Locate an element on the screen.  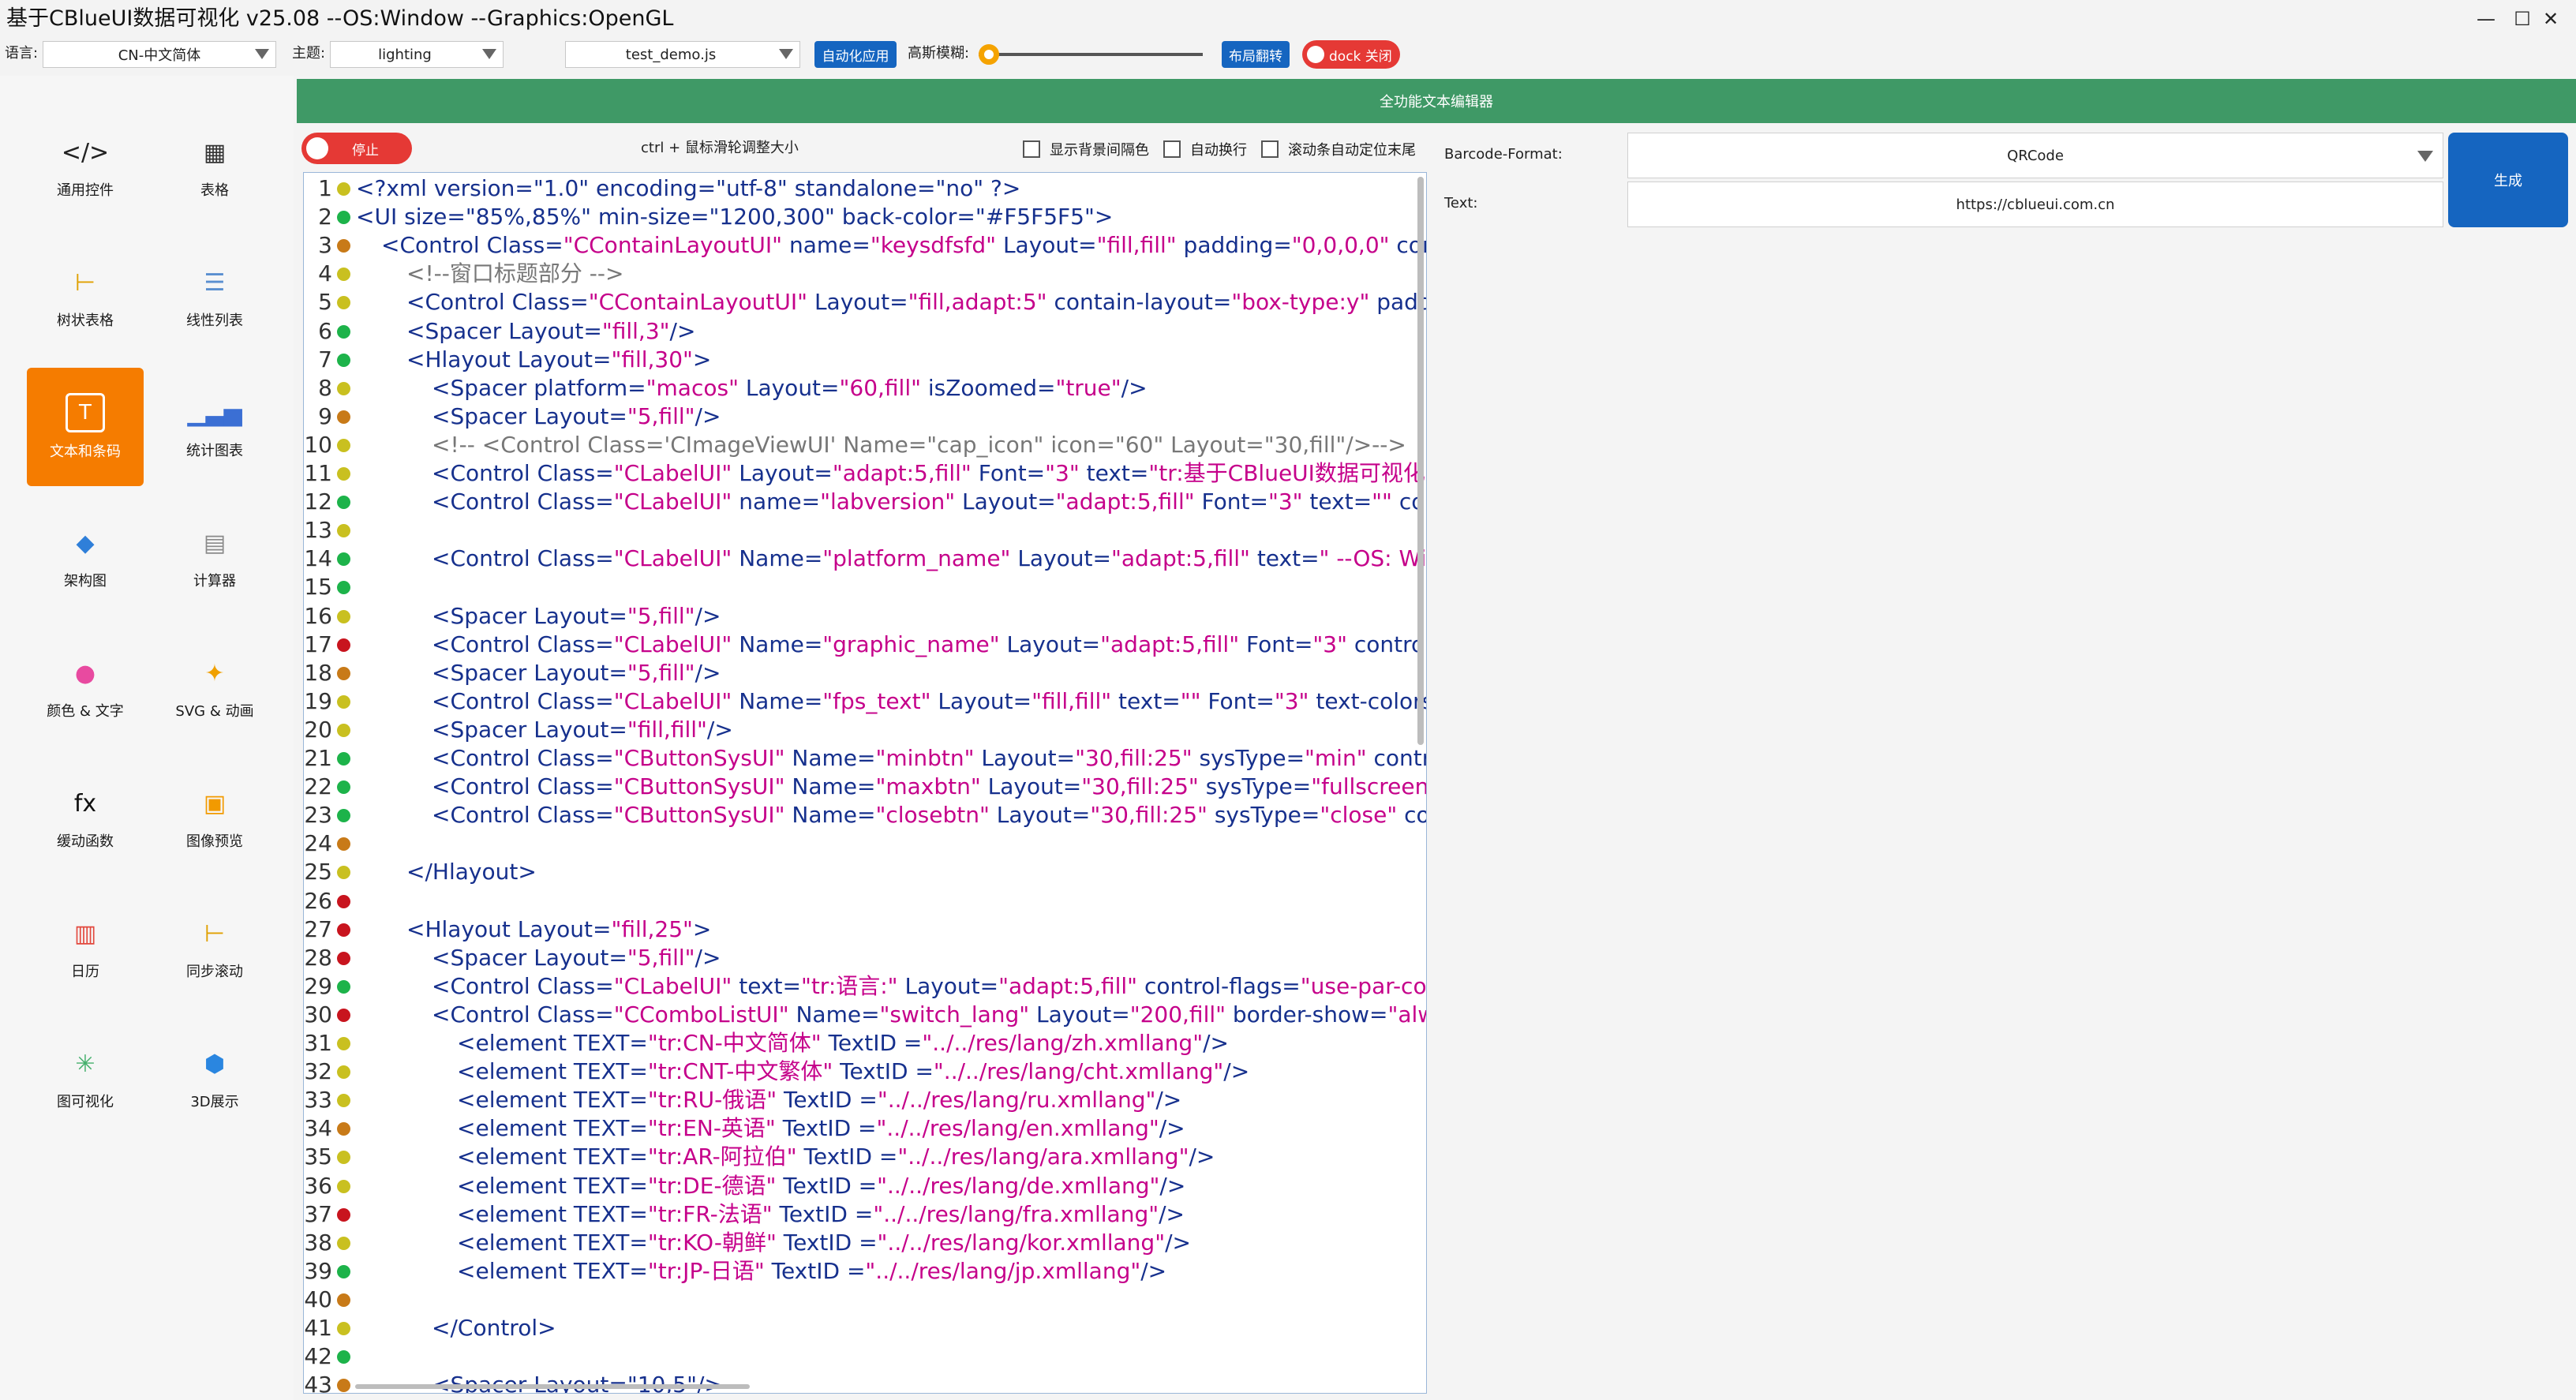
code-text: <!--窗口标题部分 --> is located at coordinates (514, 274).